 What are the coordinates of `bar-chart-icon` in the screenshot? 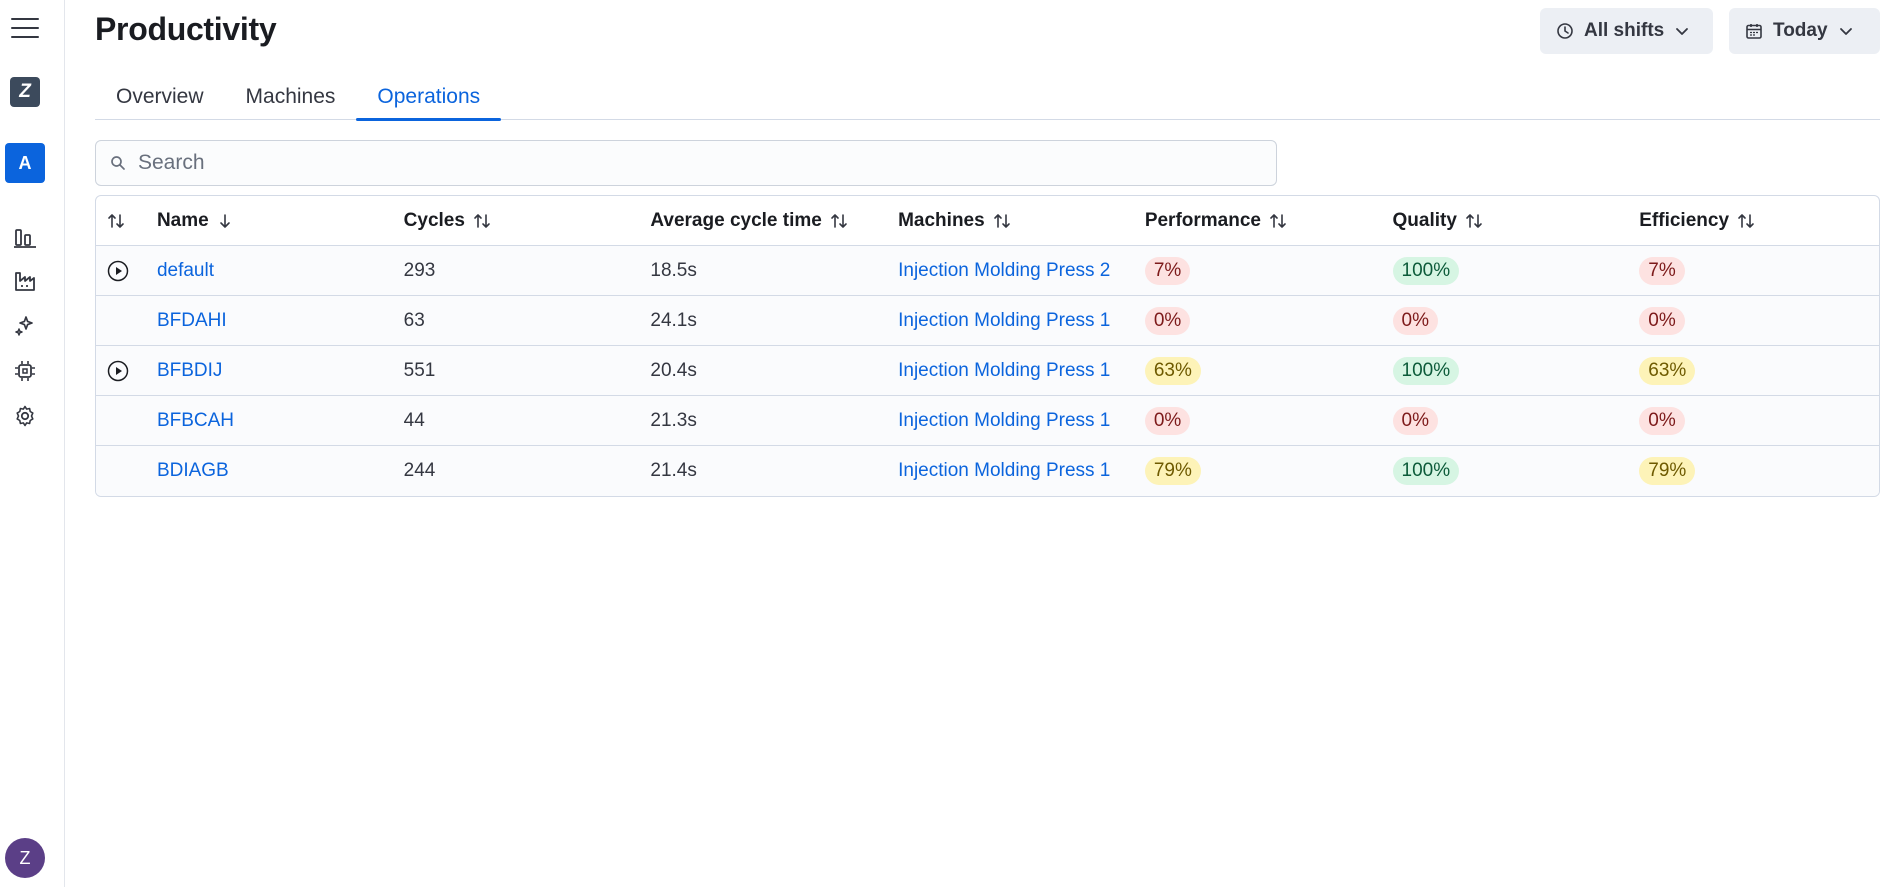 It's located at (25, 237).